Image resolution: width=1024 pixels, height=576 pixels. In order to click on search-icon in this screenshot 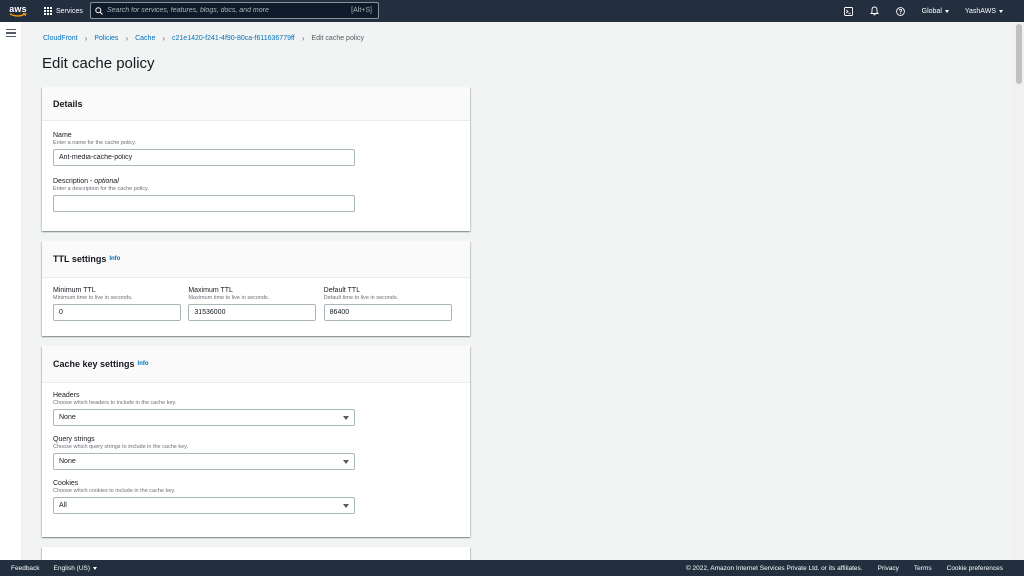, I will do `click(99, 10)`.